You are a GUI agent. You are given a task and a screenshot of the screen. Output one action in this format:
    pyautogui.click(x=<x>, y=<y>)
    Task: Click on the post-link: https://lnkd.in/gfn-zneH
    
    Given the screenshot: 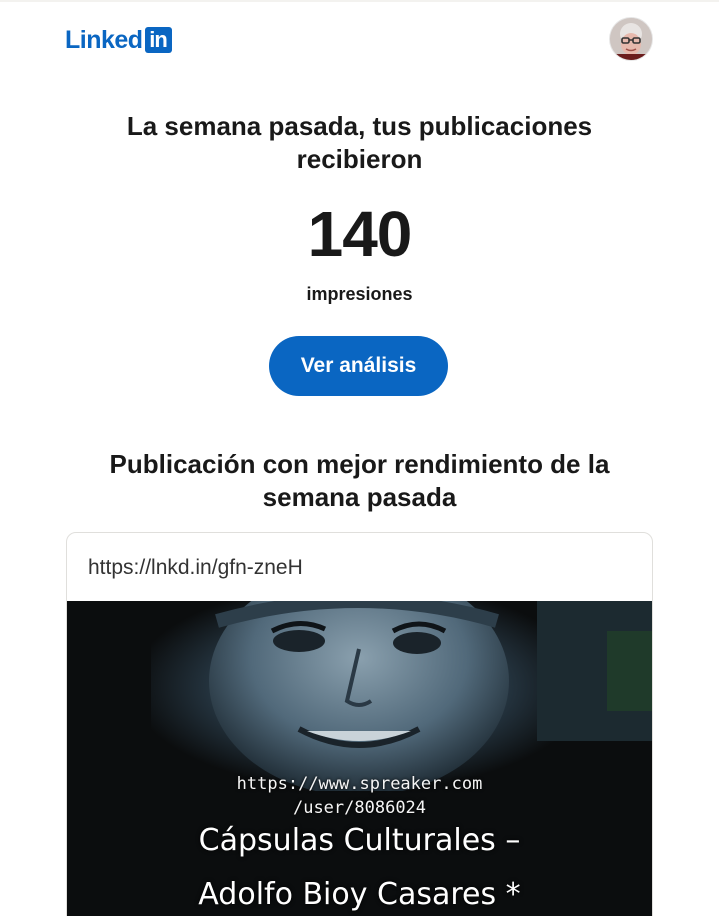 What is the action you would take?
    pyautogui.click(x=195, y=568)
    